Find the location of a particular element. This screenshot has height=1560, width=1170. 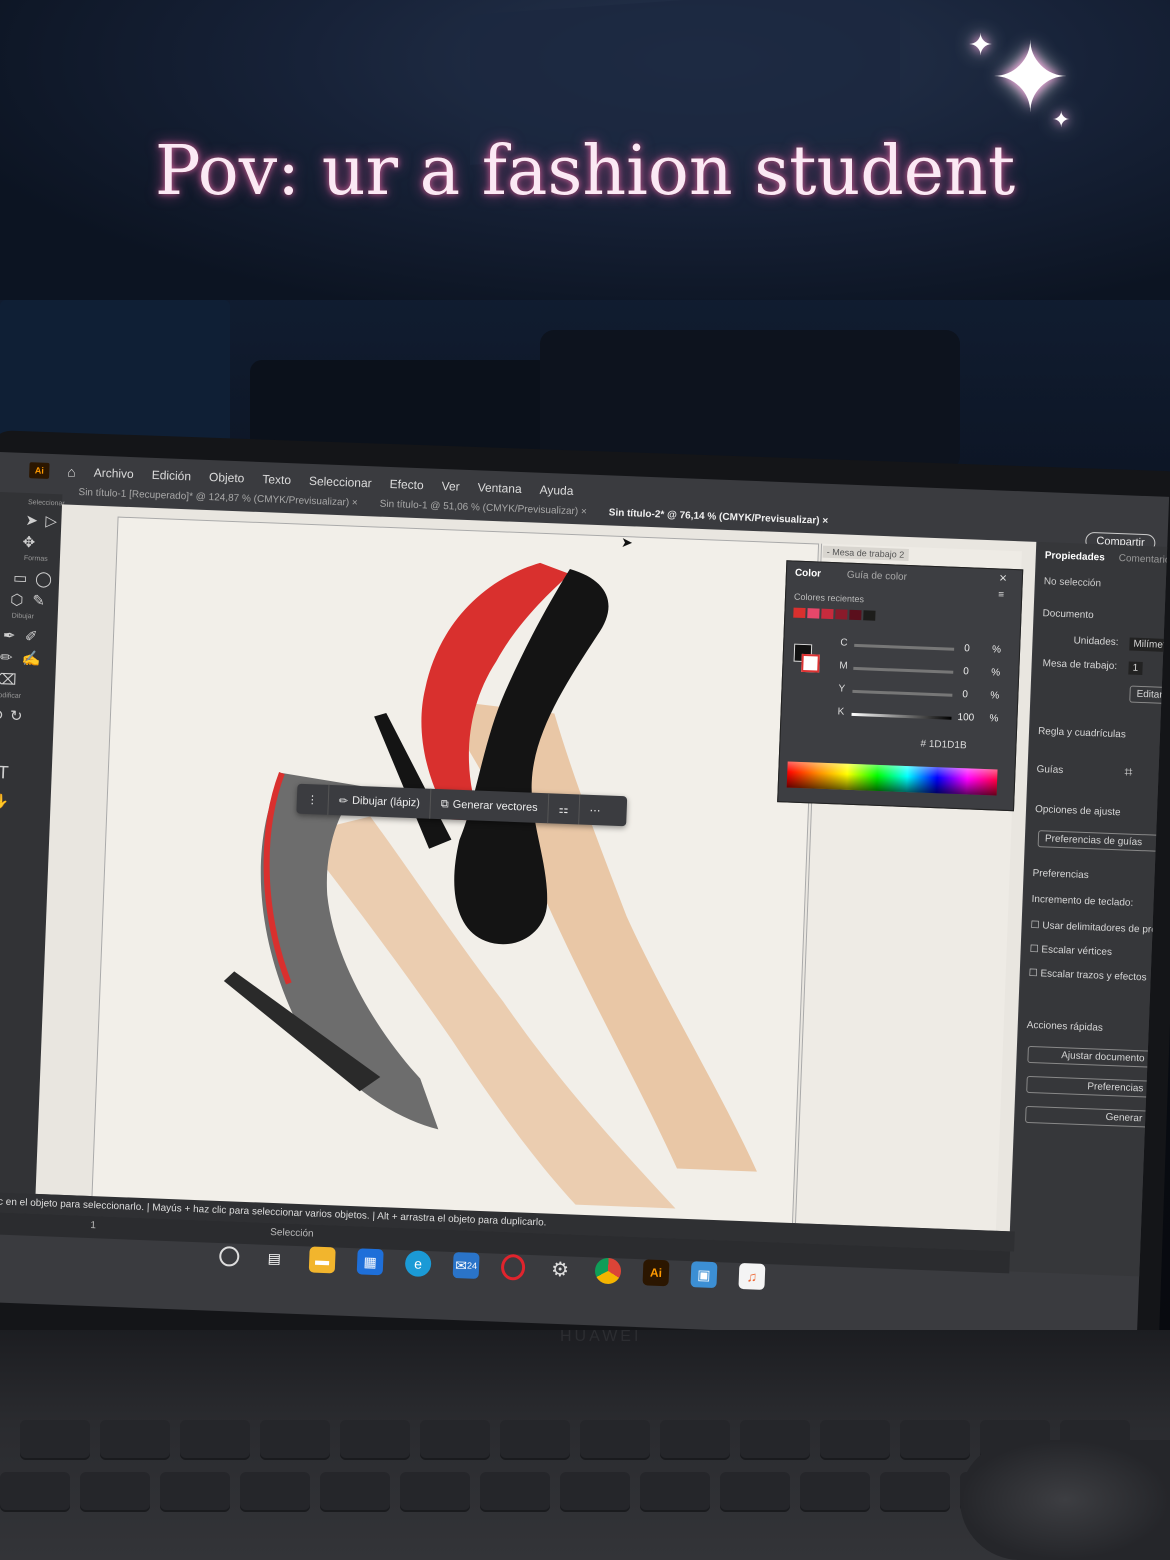

illustrator-taskbar-icon: Ai is located at coordinates (656, 1273).